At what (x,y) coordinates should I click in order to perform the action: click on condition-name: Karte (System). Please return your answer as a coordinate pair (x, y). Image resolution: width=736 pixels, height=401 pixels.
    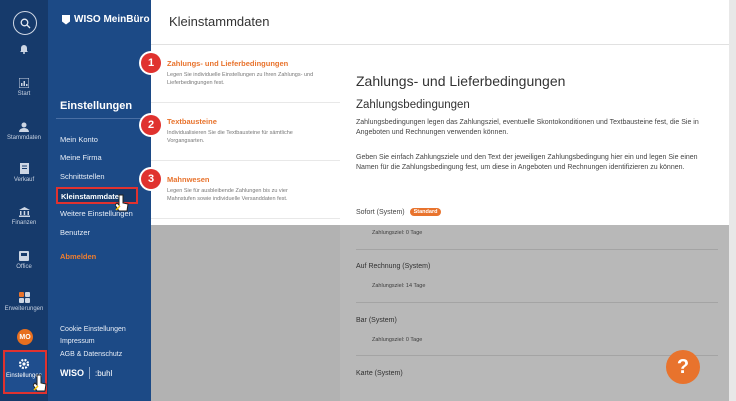
    Looking at the image, I should click on (379, 373).